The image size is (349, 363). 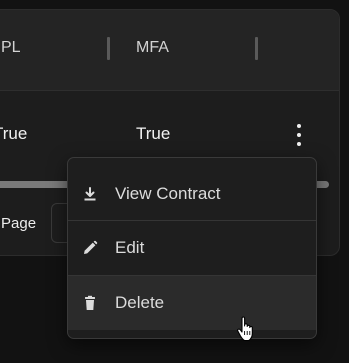 What do you see at coordinates (192, 303) in the screenshot?
I see `menu-item-delete: Delete` at bounding box center [192, 303].